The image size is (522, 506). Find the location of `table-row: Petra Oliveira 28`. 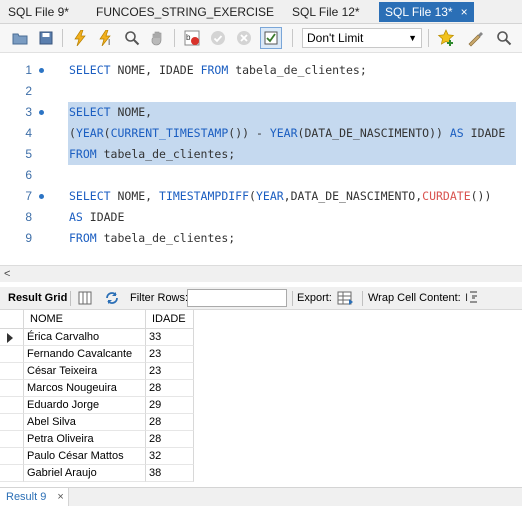

table-row: Petra Oliveira 28 is located at coordinates (97, 439).